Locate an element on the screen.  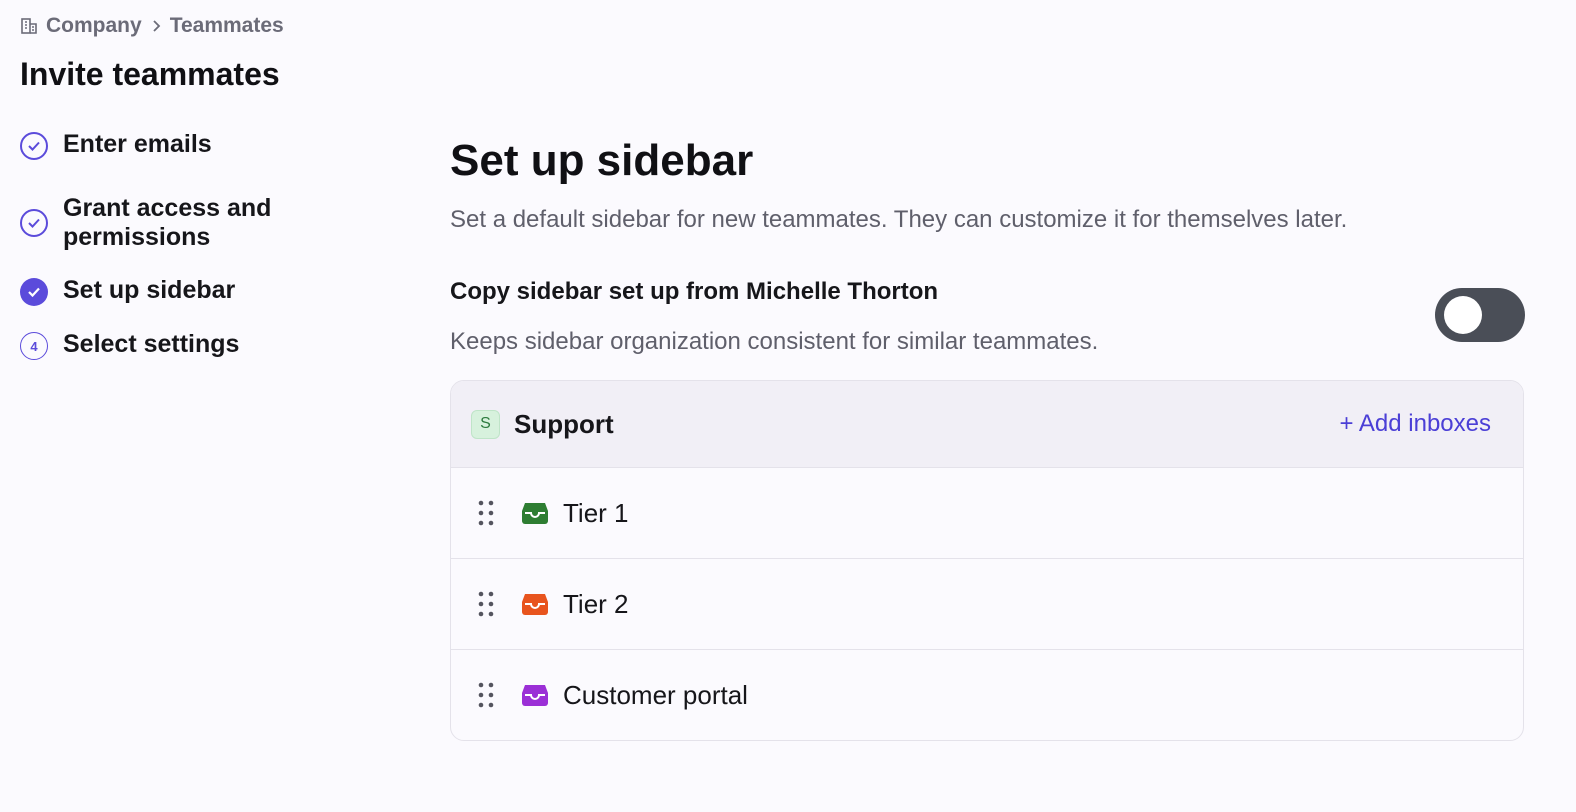
step-select-settings: 4 Select settings is located at coordinates (190, 345).